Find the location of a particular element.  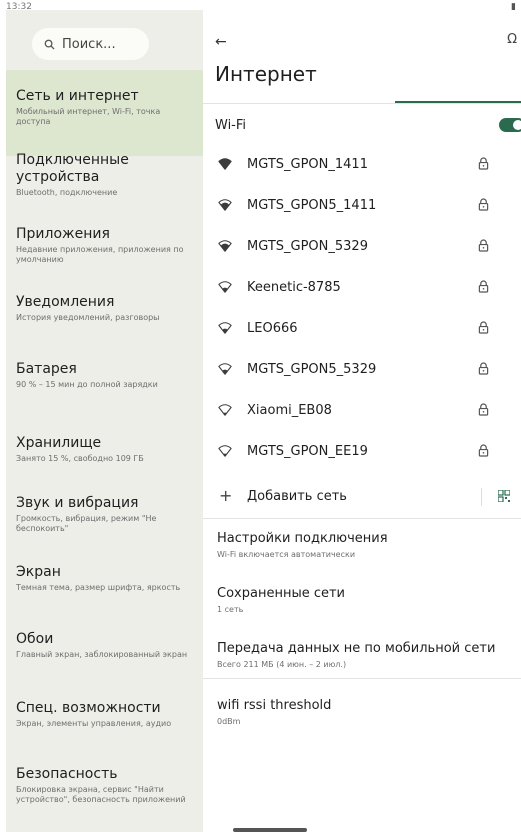

network-name: MGTS_GPON5_1411 is located at coordinates (312, 205).